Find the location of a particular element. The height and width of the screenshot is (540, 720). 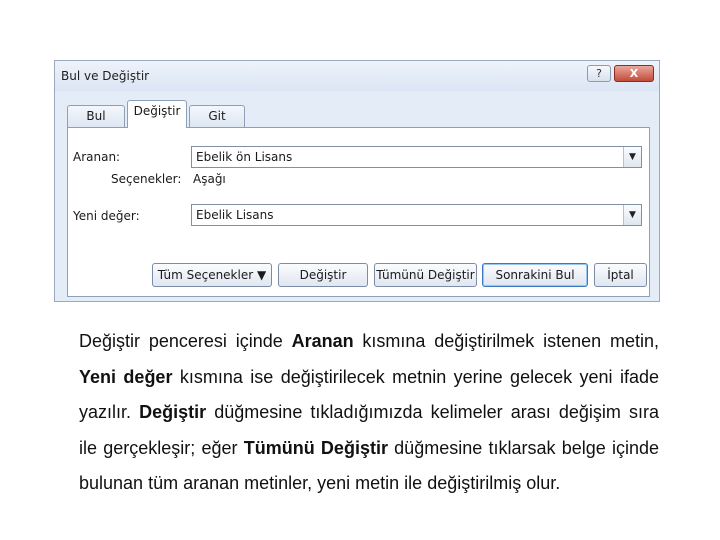

find-combobox: Ebelik ön Lisans ▼ is located at coordinates (416, 157).